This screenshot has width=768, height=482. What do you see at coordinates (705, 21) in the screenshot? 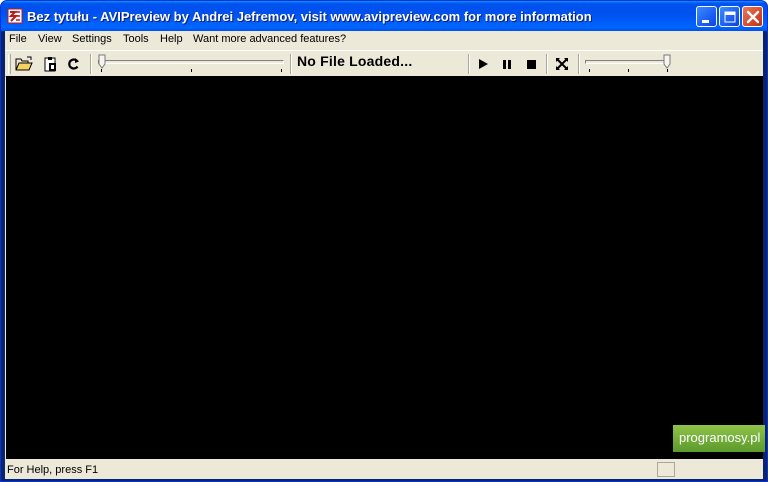
I see `minimize-icon` at bounding box center [705, 21].